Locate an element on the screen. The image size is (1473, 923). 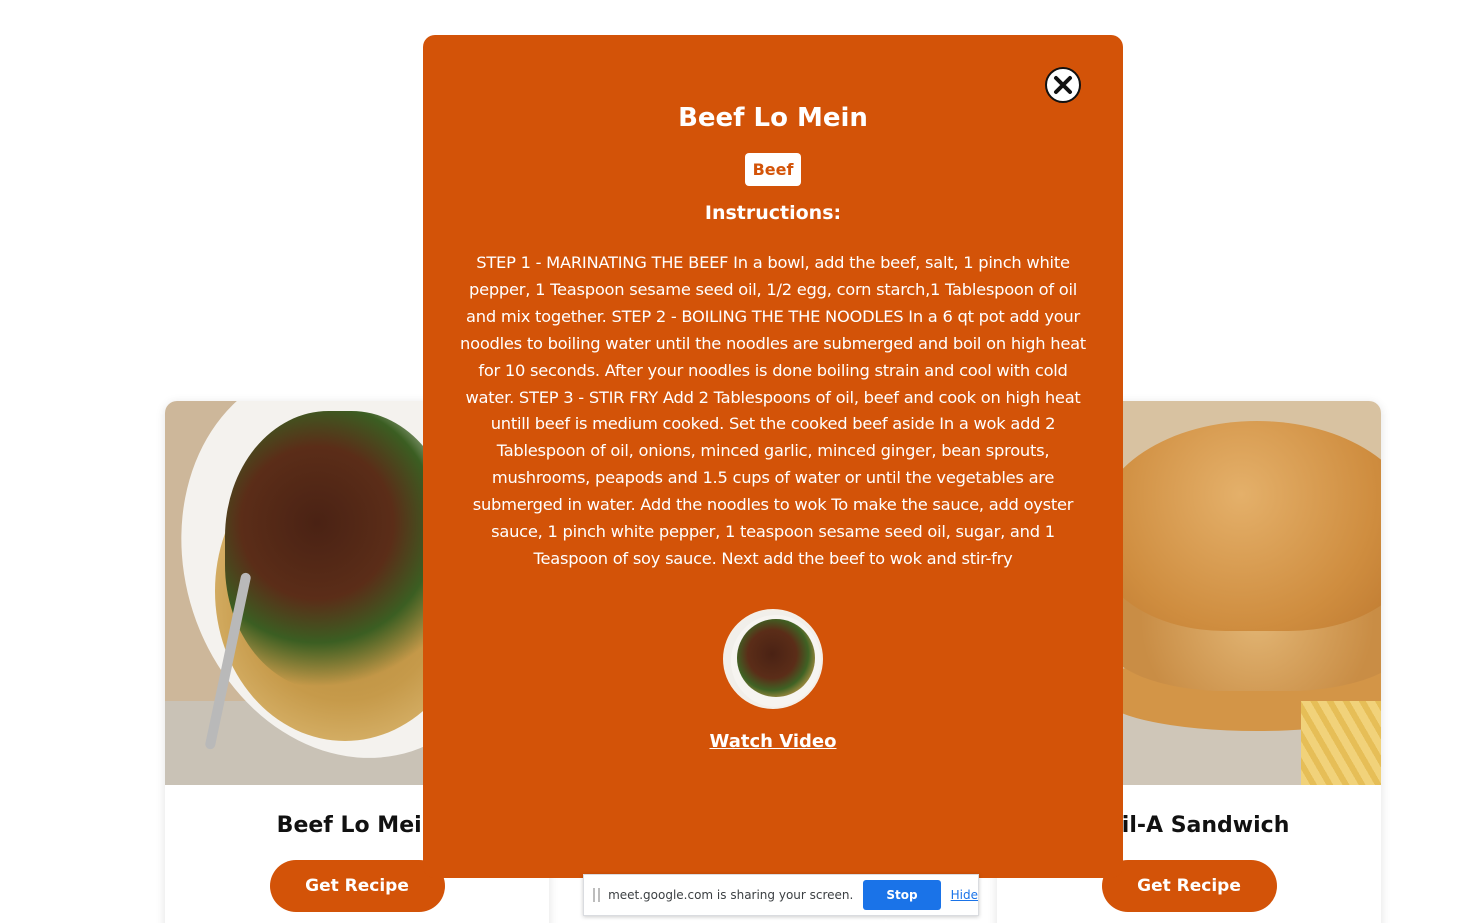
recipe-thumbnail is located at coordinates (773, 658).